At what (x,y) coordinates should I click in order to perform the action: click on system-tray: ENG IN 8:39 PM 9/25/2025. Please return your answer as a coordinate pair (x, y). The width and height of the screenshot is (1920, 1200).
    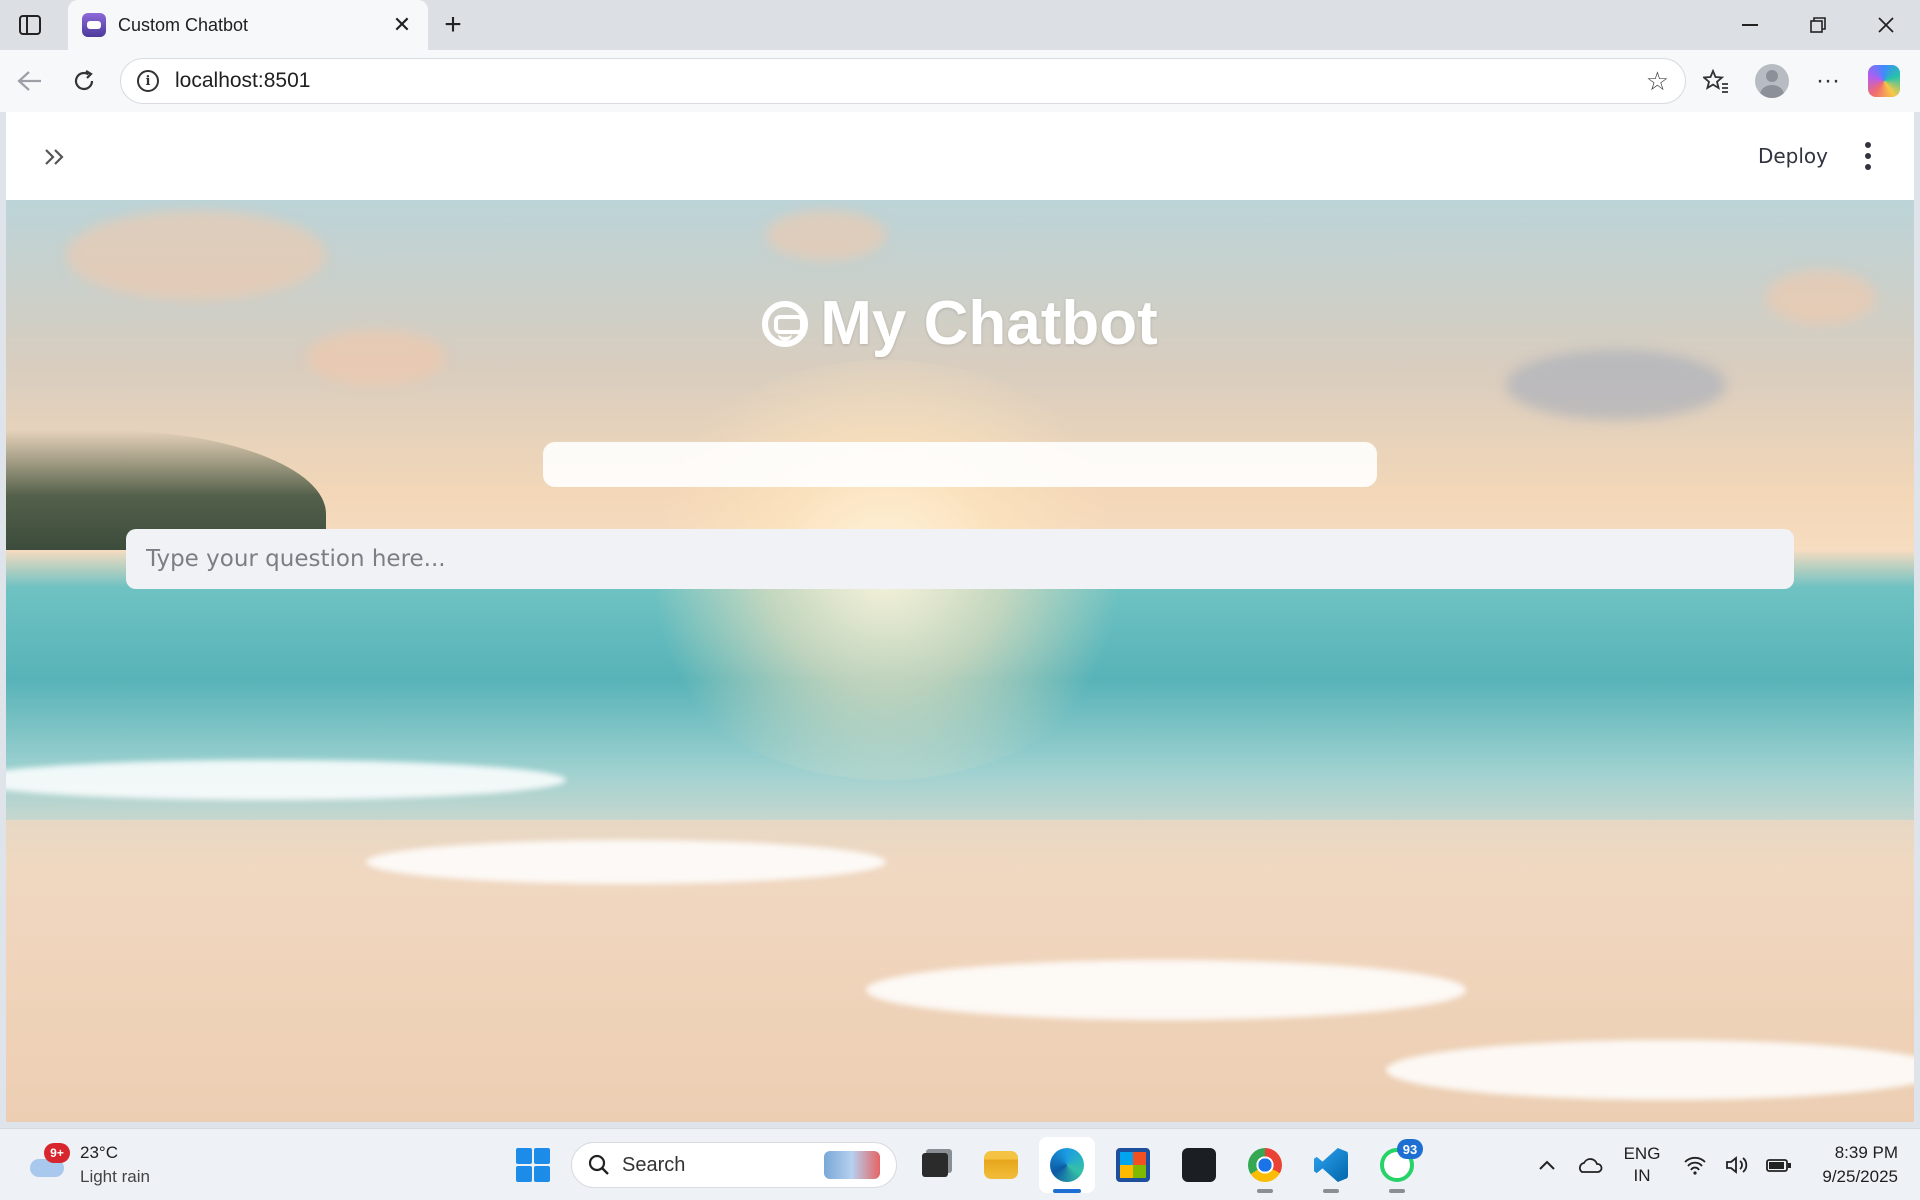
    Looking at the image, I should click on (1723, 1165).